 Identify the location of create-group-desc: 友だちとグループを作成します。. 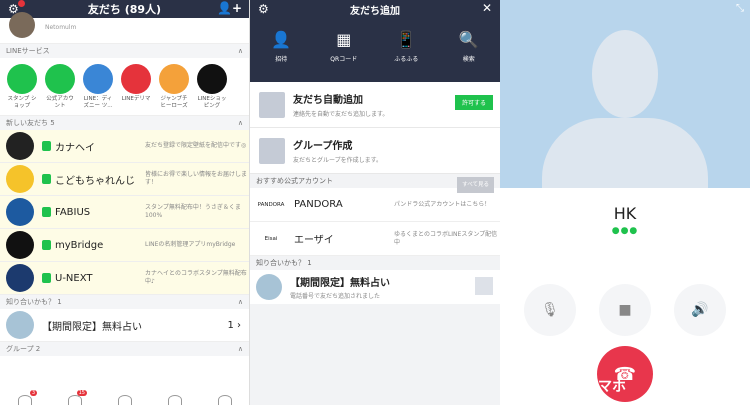
(338, 160).